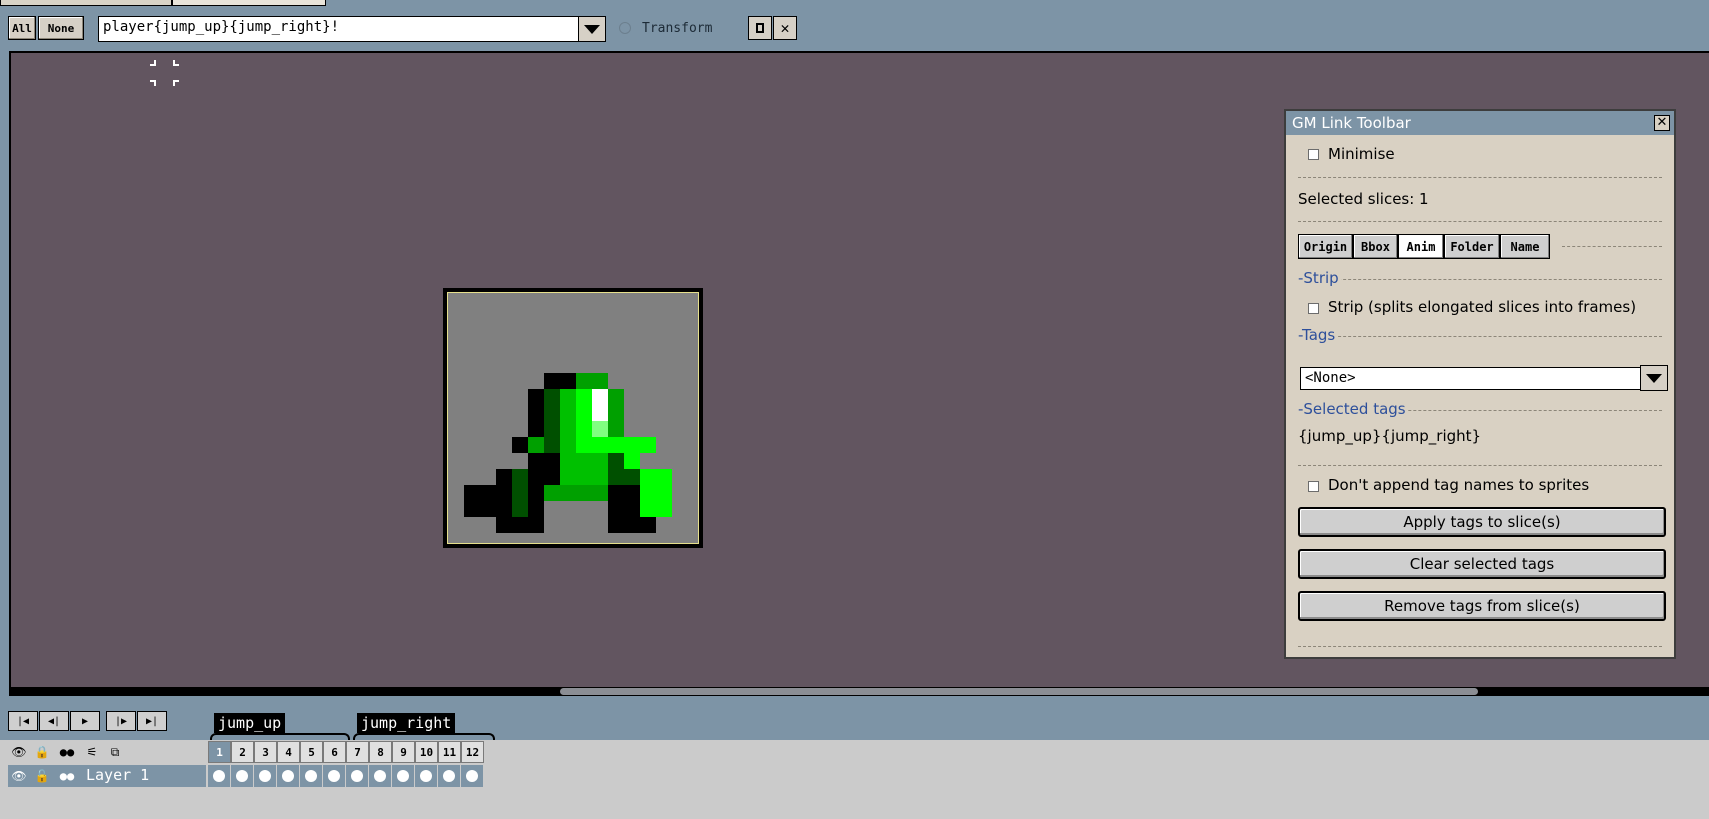 This screenshot has width=1709, height=819. Describe the element at coordinates (1325, 246) in the screenshot. I see `tab-origin: Origin` at that location.